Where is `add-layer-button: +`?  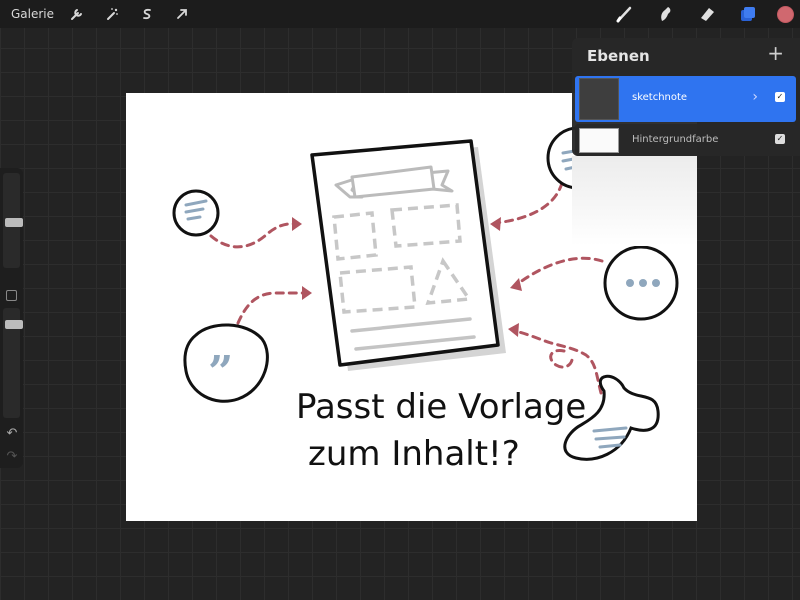
add-layer-button: + is located at coordinates (775, 53).